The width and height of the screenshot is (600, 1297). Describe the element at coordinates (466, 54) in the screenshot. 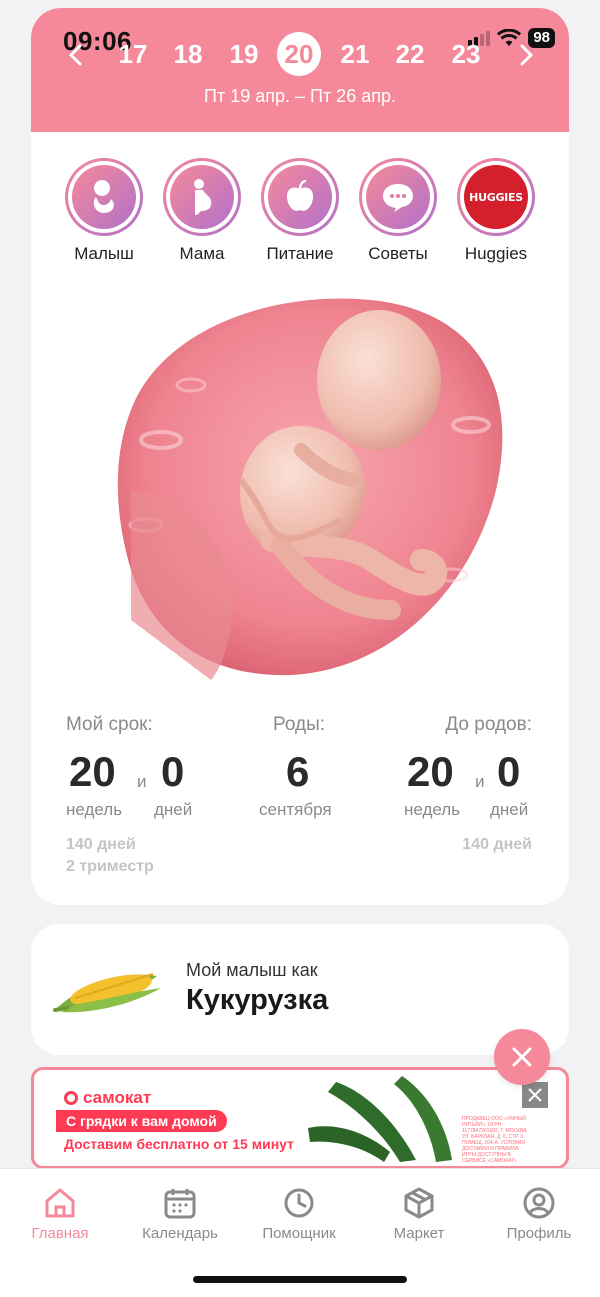

I see `day-23: 23` at that location.